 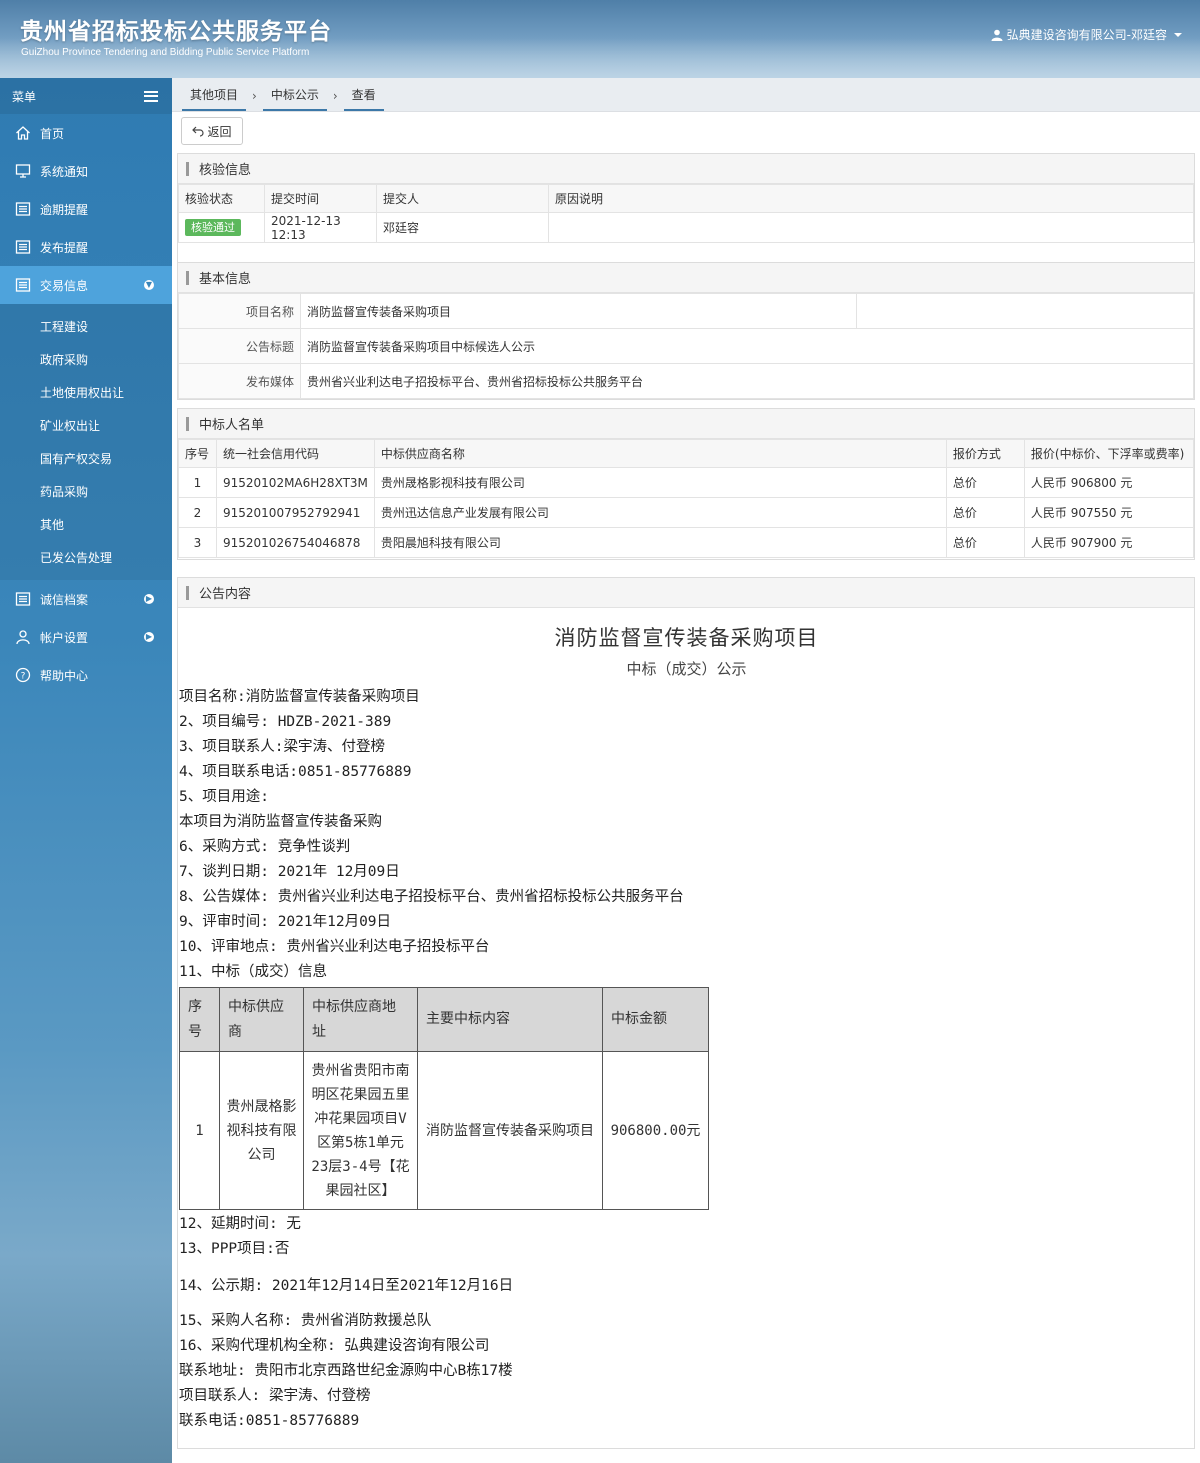 What do you see at coordinates (86, 96) in the screenshot?
I see `menu-header: 菜单` at bounding box center [86, 96].